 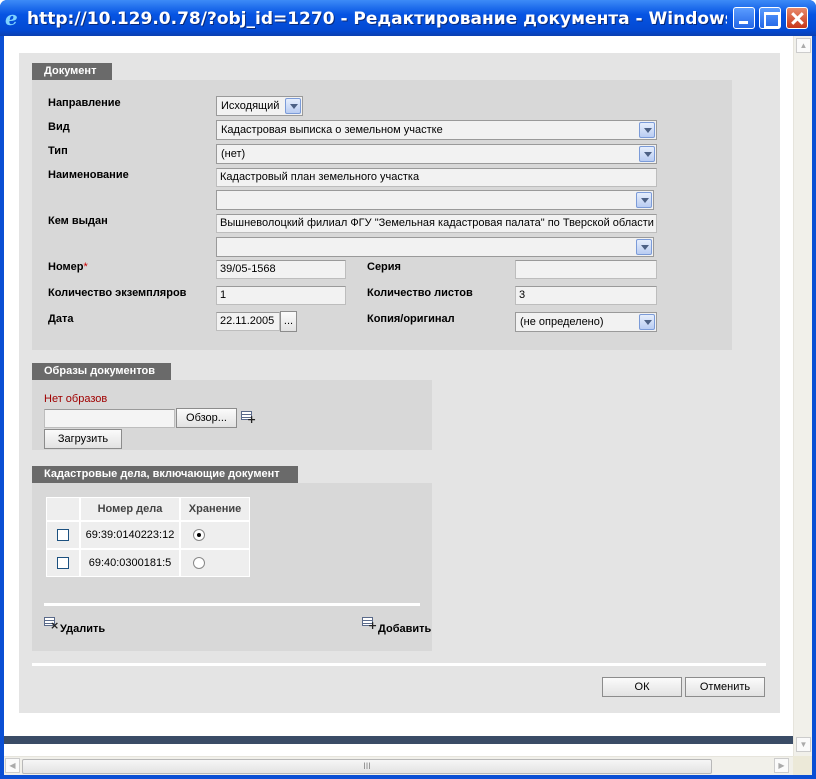 What do you see at coordinates (803, 744) in the screenshot?
I see `scroll-down-icon: ▼` at bounding box center [803, 744].